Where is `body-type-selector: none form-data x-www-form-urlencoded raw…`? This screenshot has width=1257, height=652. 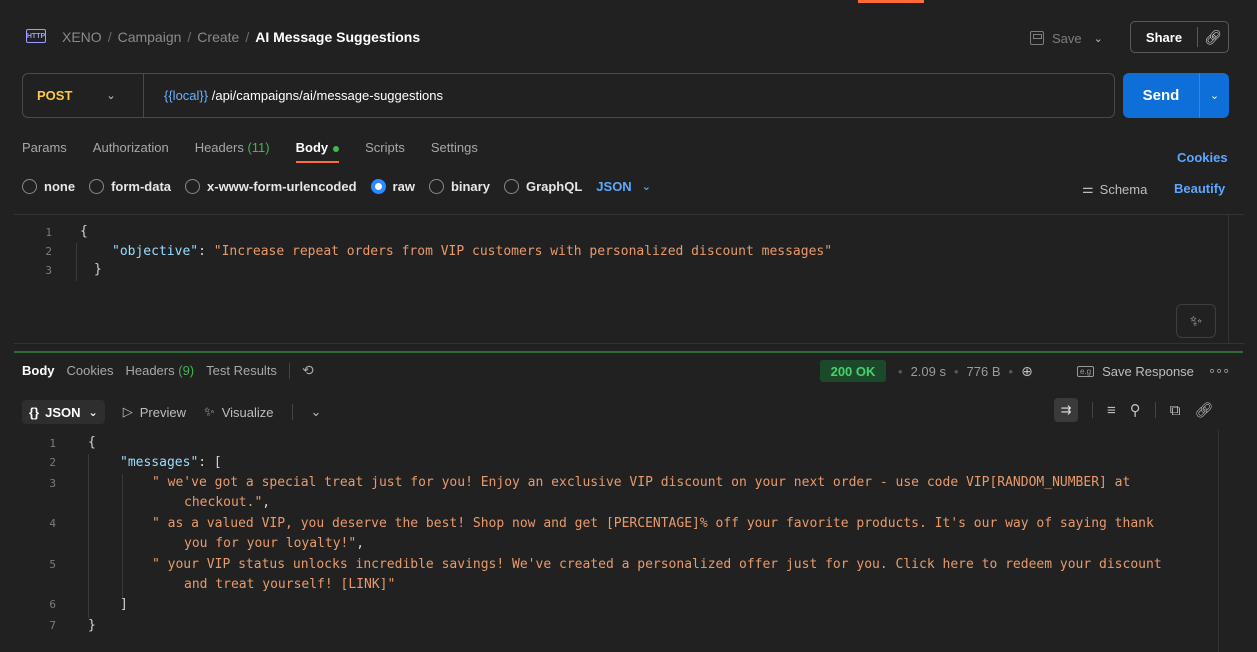 body-type-selector: none form-data x-www-form-urlencoded raw… is located at coordinates (336, 186).